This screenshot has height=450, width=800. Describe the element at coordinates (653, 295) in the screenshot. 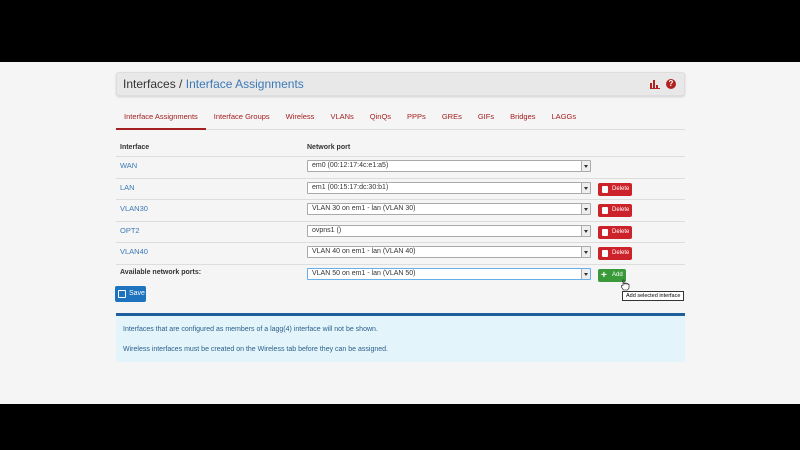

I see `add-tooltip: Add selected interface` at that location.